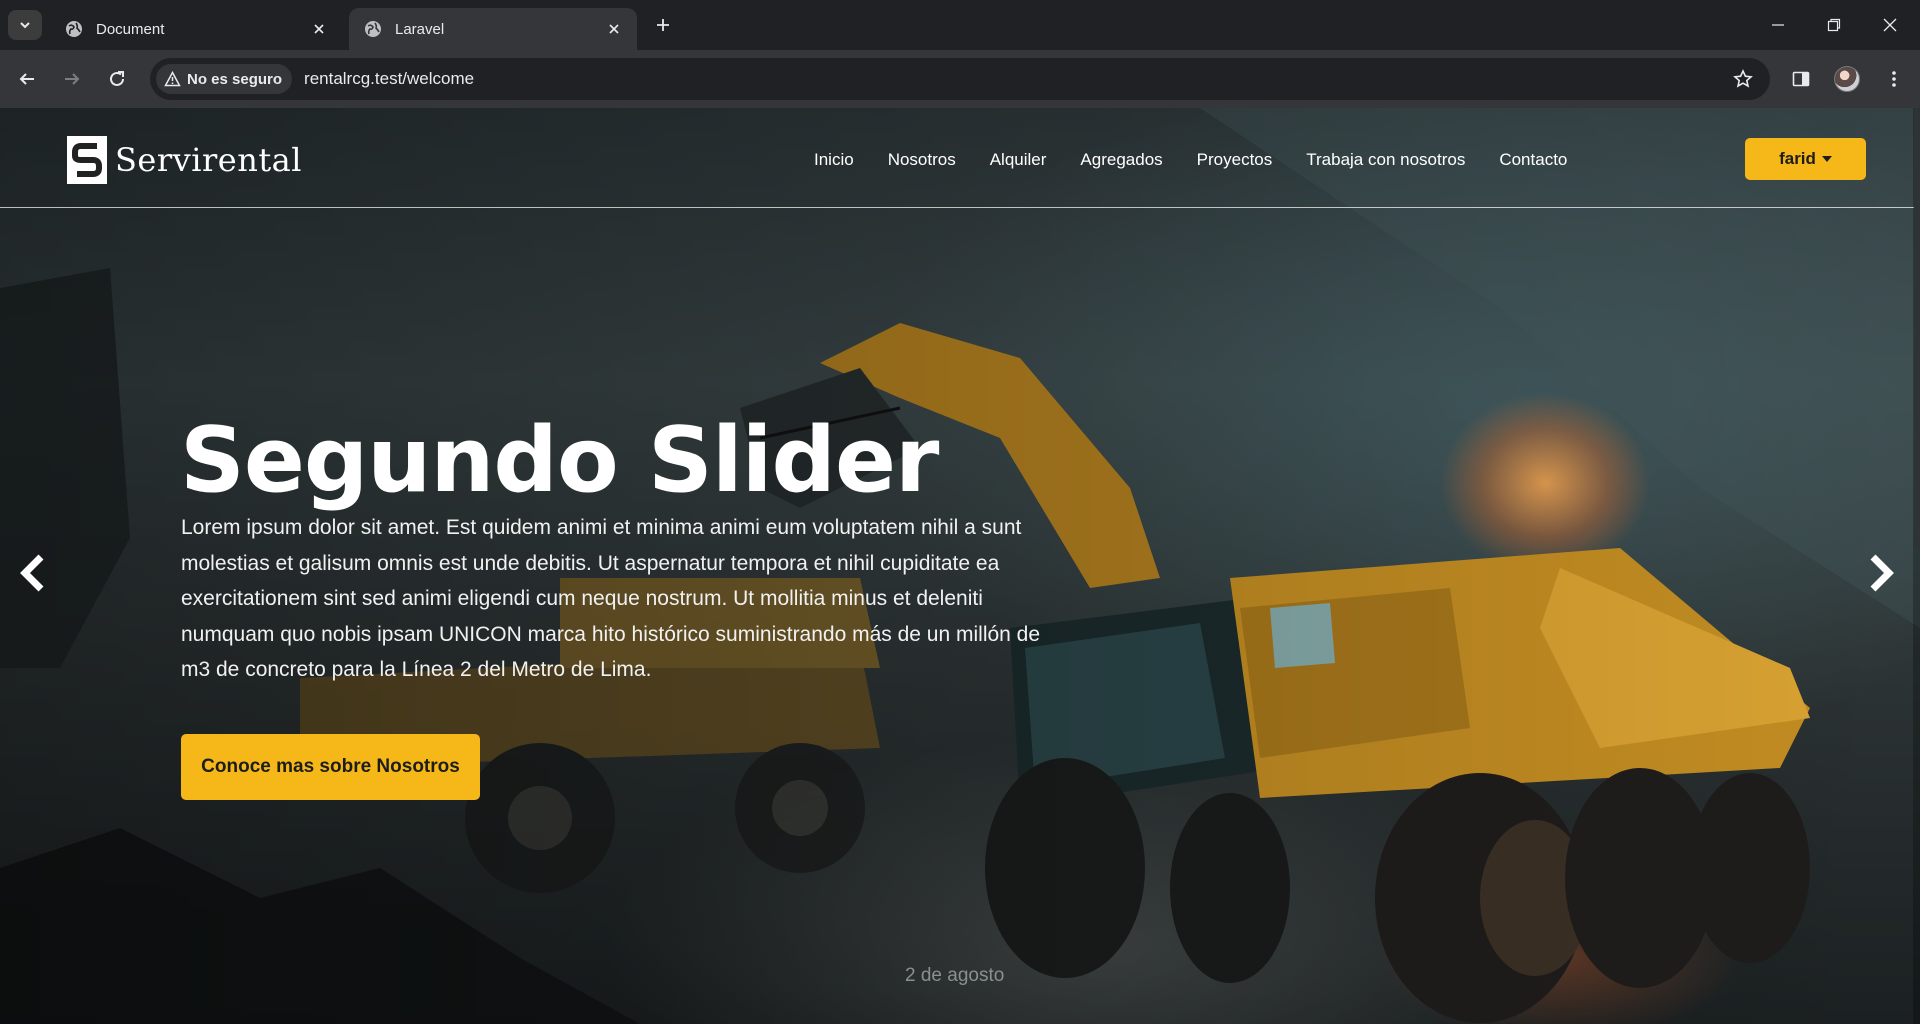 The width and height of the screenshot is (1920, 1024). I want to click on tab-document: Document, so click(196, 29).